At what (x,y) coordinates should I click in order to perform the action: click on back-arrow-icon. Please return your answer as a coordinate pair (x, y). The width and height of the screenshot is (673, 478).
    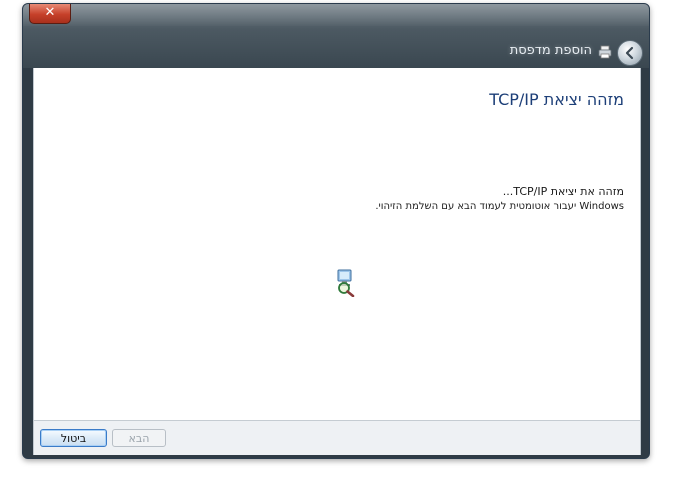
    Looking at the image, I should click on (629, 53).